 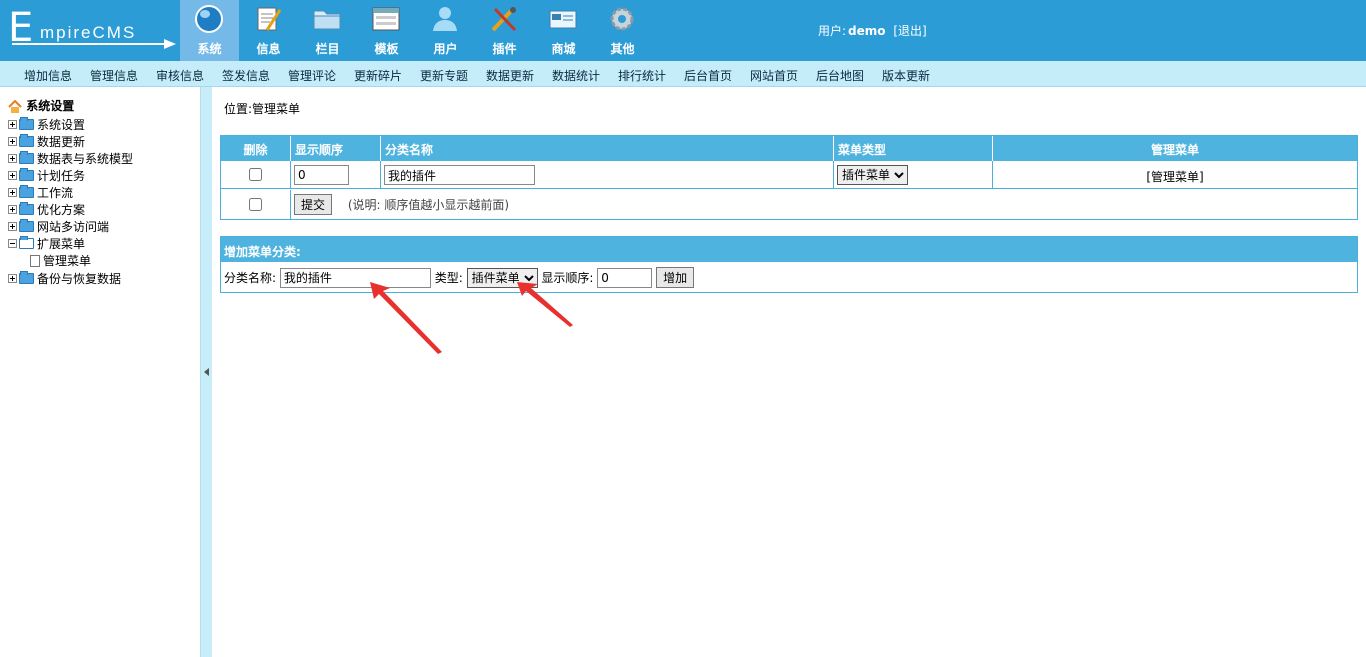 I want to click on breadcrumb-label: 位置:, so click(x=238, y=109).